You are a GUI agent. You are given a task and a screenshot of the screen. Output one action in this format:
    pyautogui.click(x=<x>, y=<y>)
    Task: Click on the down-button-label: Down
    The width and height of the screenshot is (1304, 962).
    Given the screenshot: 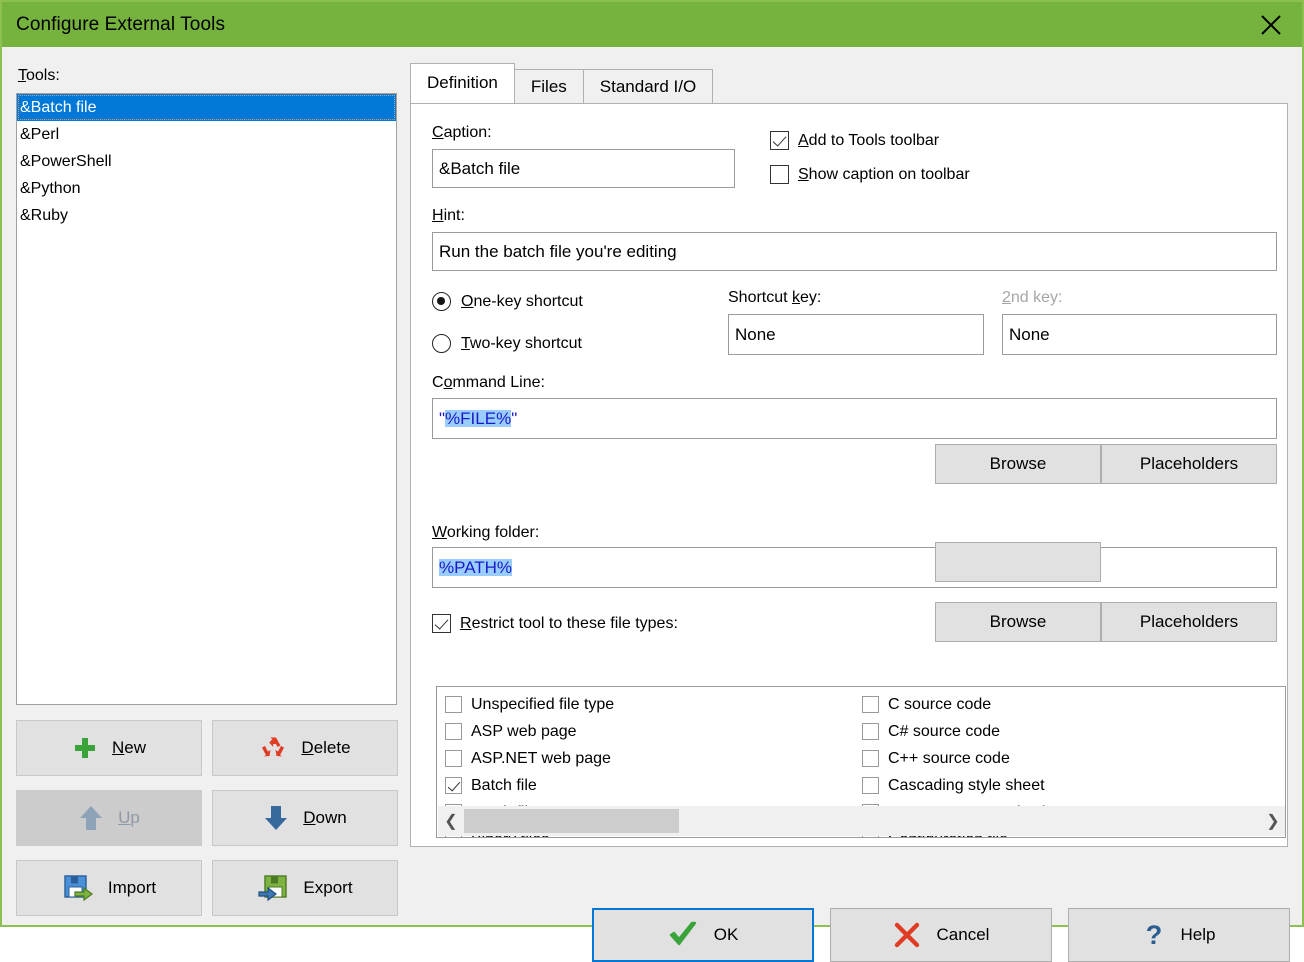 What is the action you would take?
    pyautogui.click(x=325, y=817)
    